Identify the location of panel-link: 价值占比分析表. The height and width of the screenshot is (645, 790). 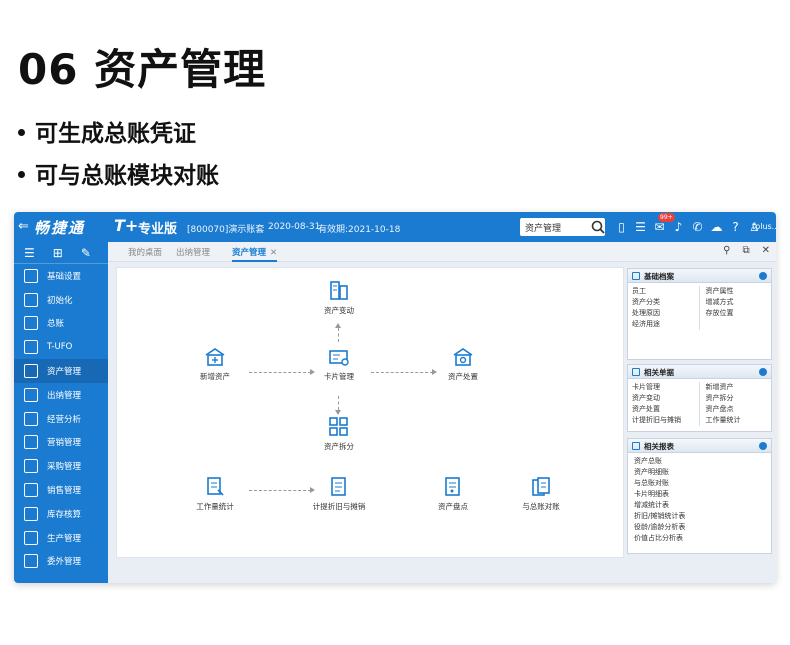
(699, 538).